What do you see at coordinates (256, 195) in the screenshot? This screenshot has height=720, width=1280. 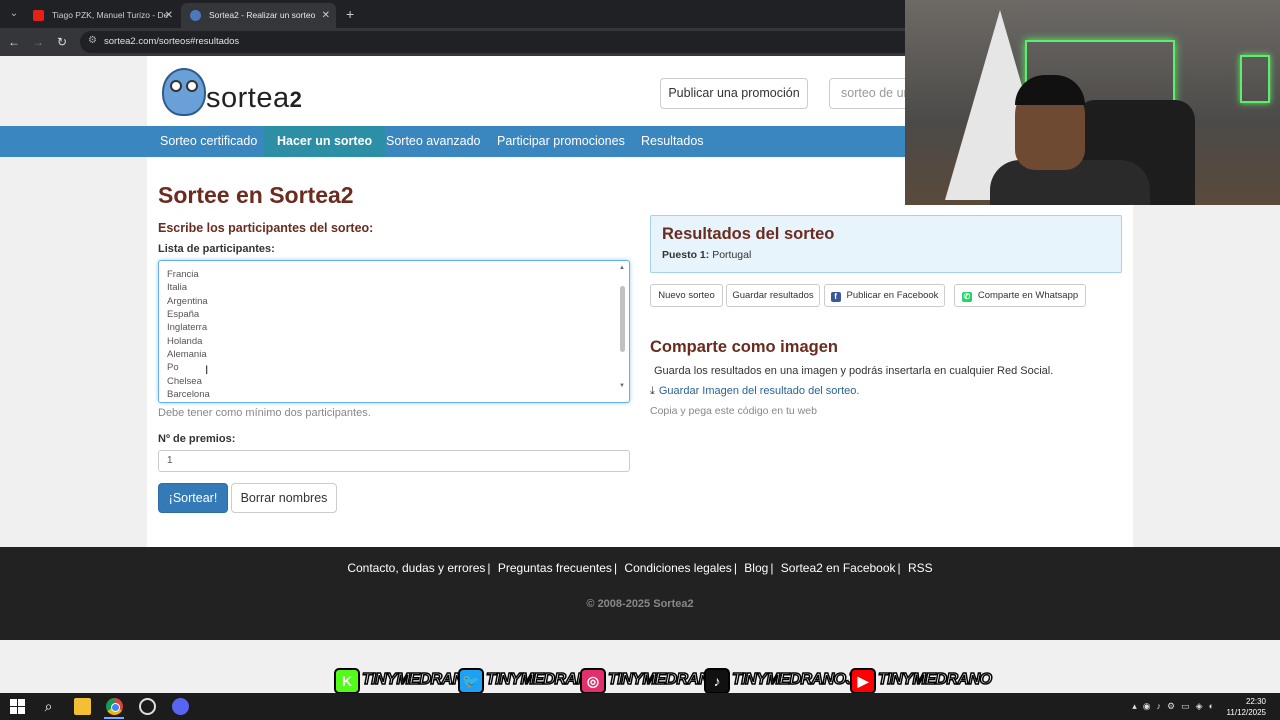 I see `page-title: Sortee en Sortea2` at bounding box center [256, 195].